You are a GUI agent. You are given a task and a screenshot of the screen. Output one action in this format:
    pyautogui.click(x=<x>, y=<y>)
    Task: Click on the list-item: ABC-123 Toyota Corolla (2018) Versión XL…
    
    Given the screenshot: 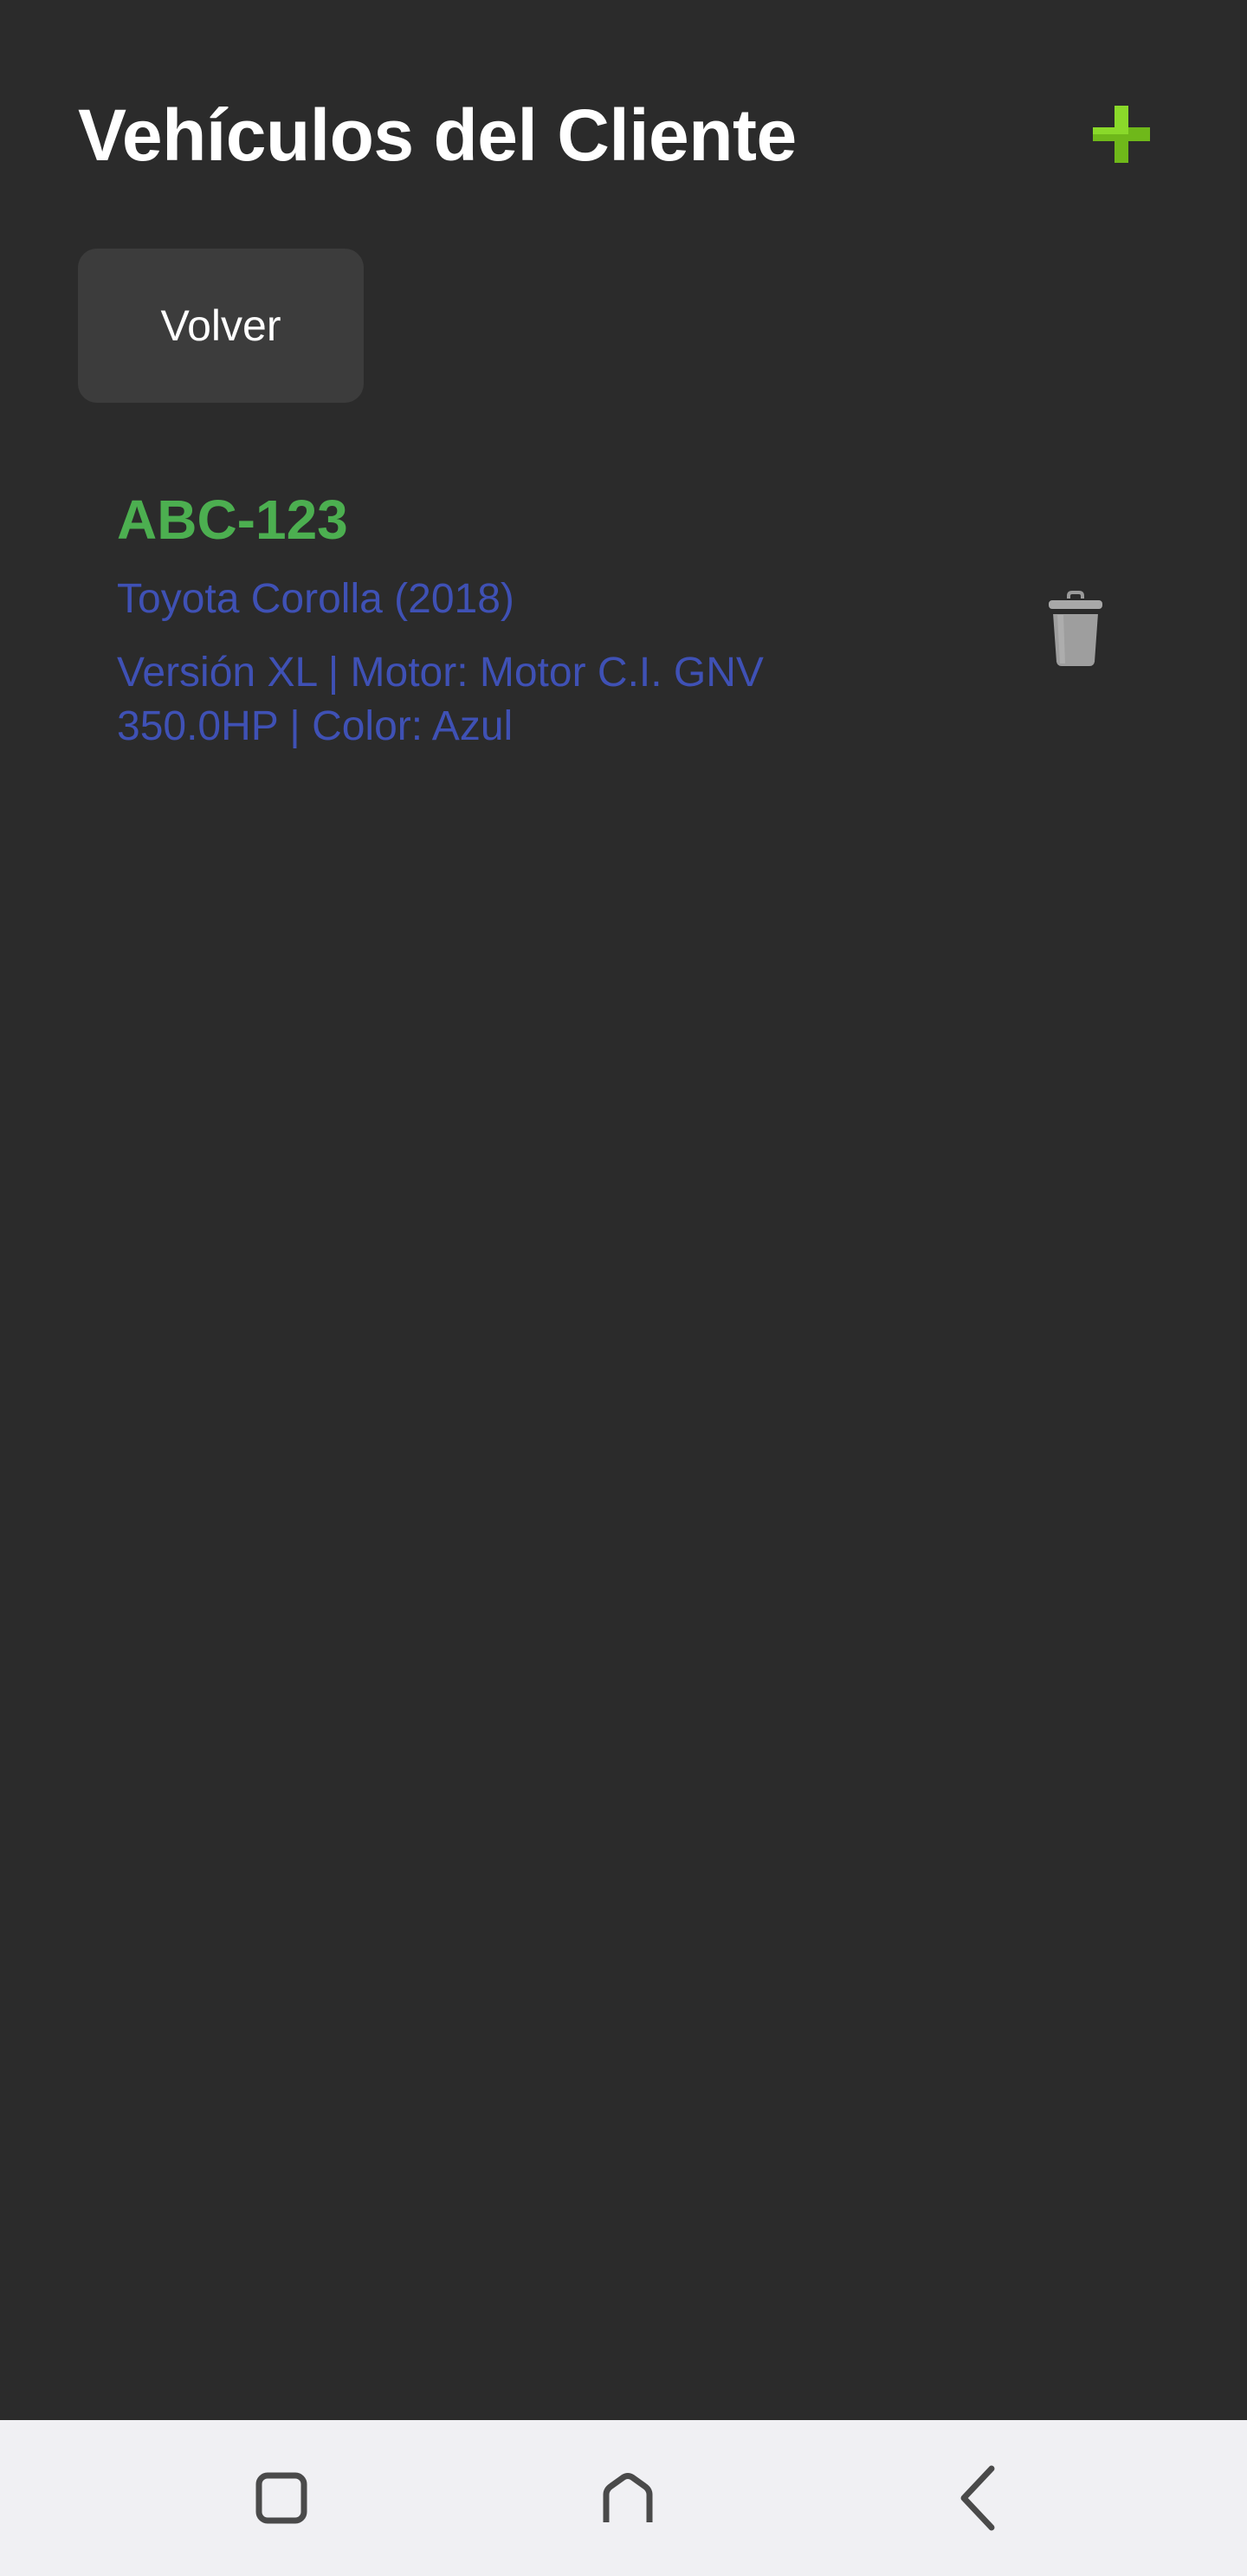 What is the action you would take?
    pyautogui.click(x=623, y=632)
    